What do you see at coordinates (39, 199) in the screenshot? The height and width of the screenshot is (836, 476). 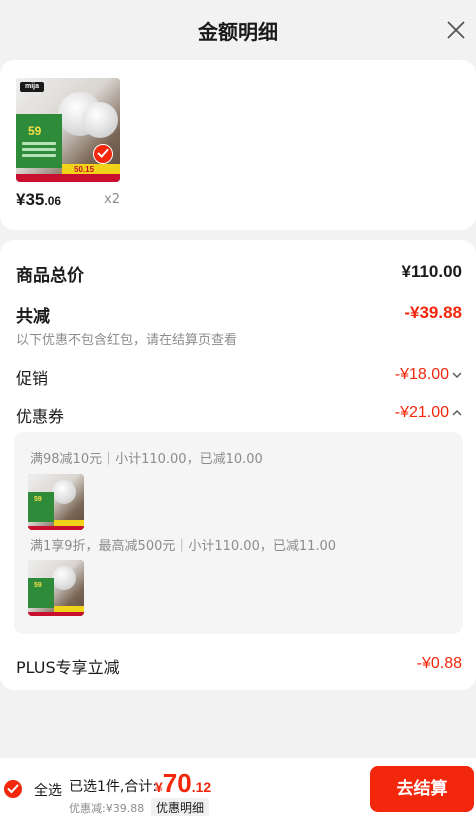 I see `product-price: ¥35.06` at bounding box center [39, 199].